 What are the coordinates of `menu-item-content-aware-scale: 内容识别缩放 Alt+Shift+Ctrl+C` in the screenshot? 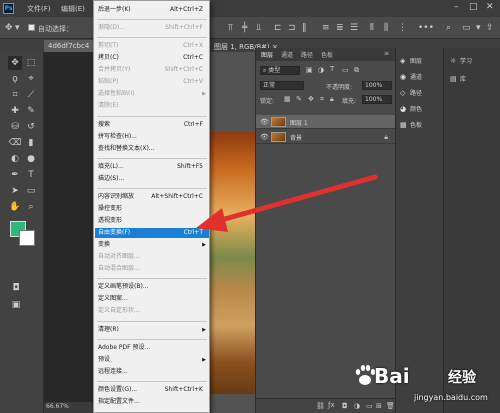 It's located at (152, 197).